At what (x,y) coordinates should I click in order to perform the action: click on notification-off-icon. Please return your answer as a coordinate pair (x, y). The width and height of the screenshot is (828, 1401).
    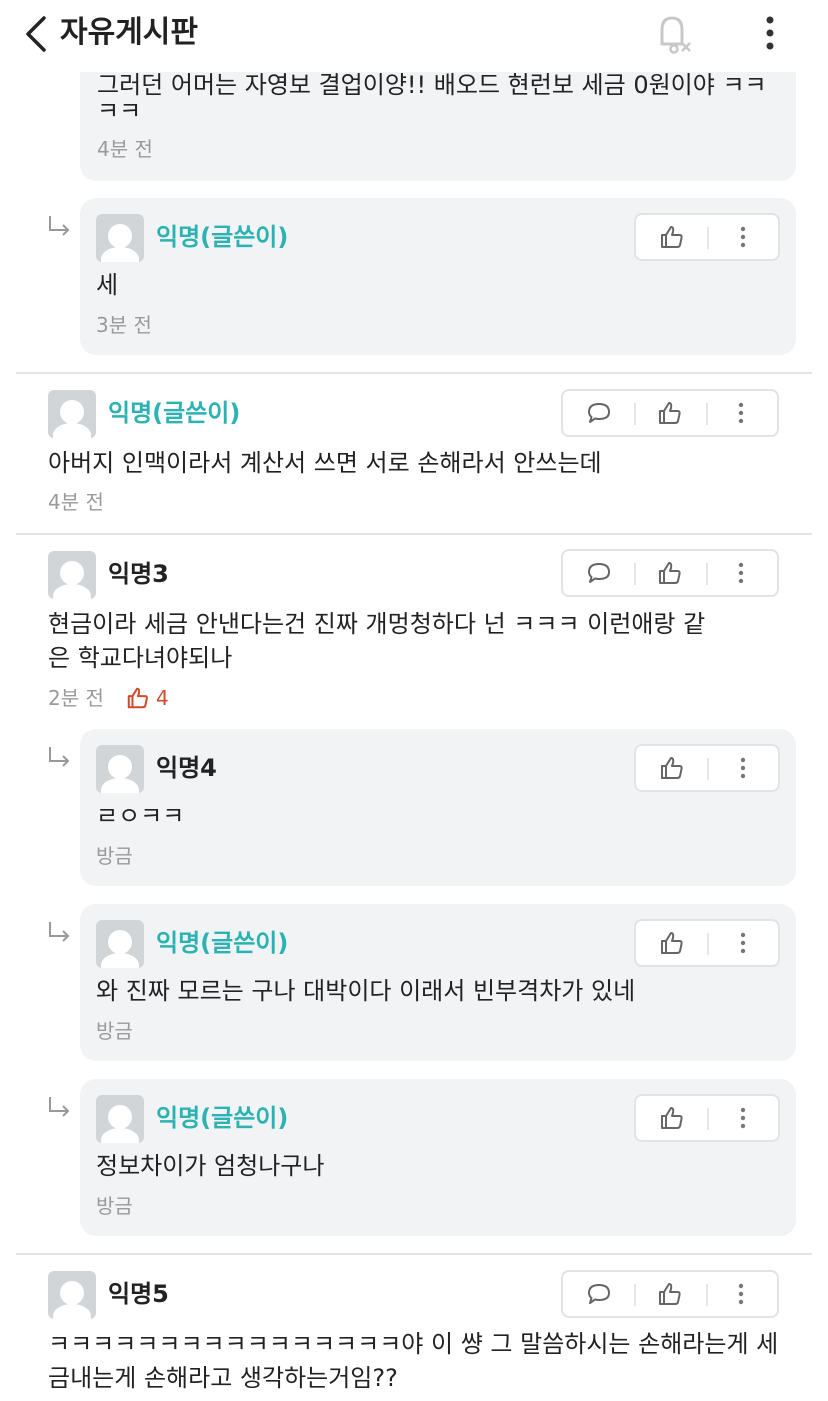
    Looking at the image, I should click on (674, 34).